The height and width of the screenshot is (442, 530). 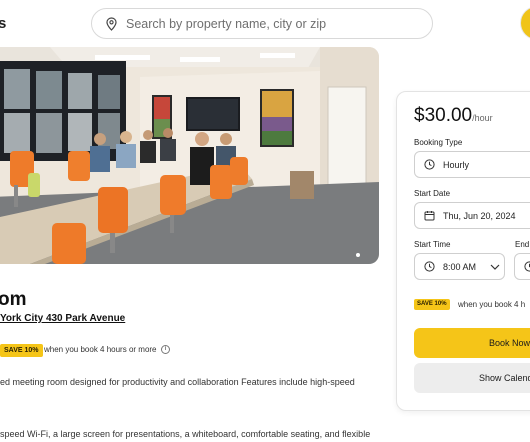 I want to click on address-link: York City 430 Park Avenue, so click(x=62, y=318).